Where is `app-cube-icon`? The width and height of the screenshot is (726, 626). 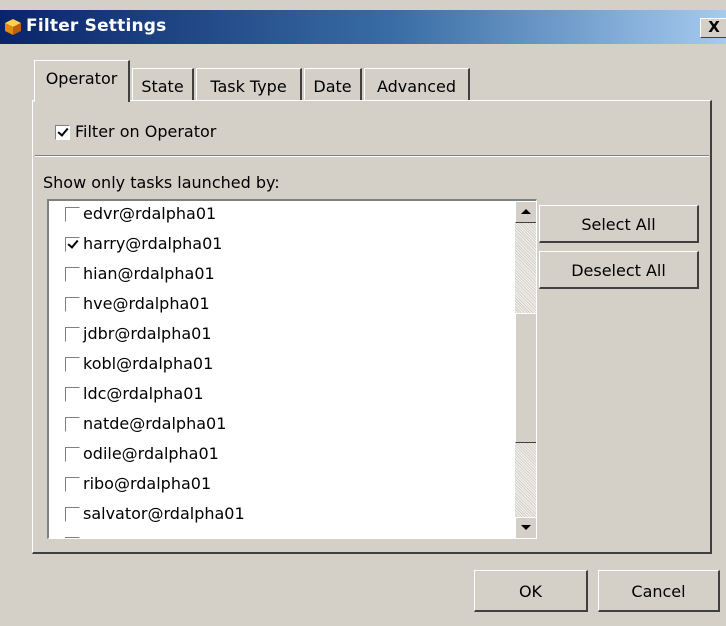 app-cube-icon is located at coordinates (13, 27).